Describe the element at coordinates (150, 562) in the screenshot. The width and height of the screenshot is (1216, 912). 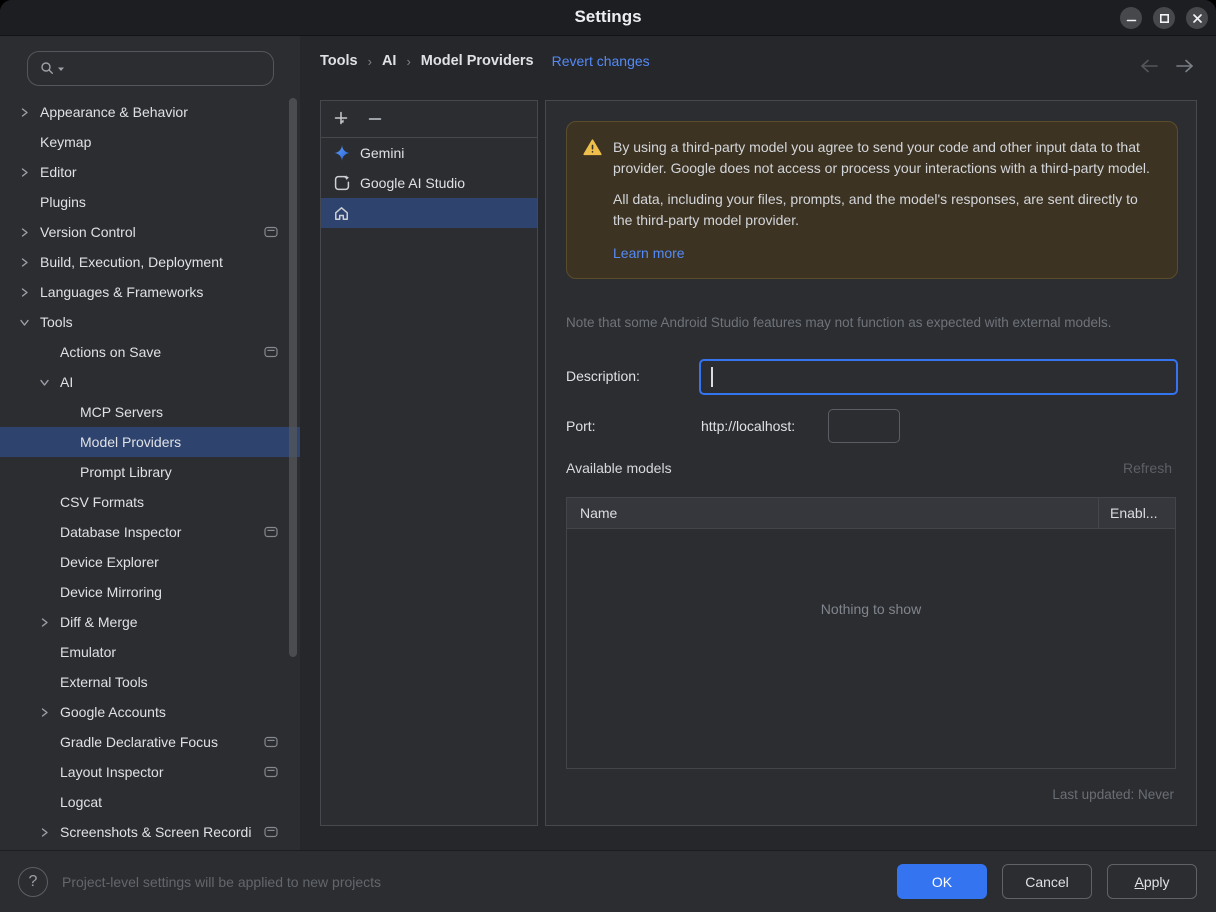
I see `sidebar-item-device-explorer: Device Explorer` at that location.